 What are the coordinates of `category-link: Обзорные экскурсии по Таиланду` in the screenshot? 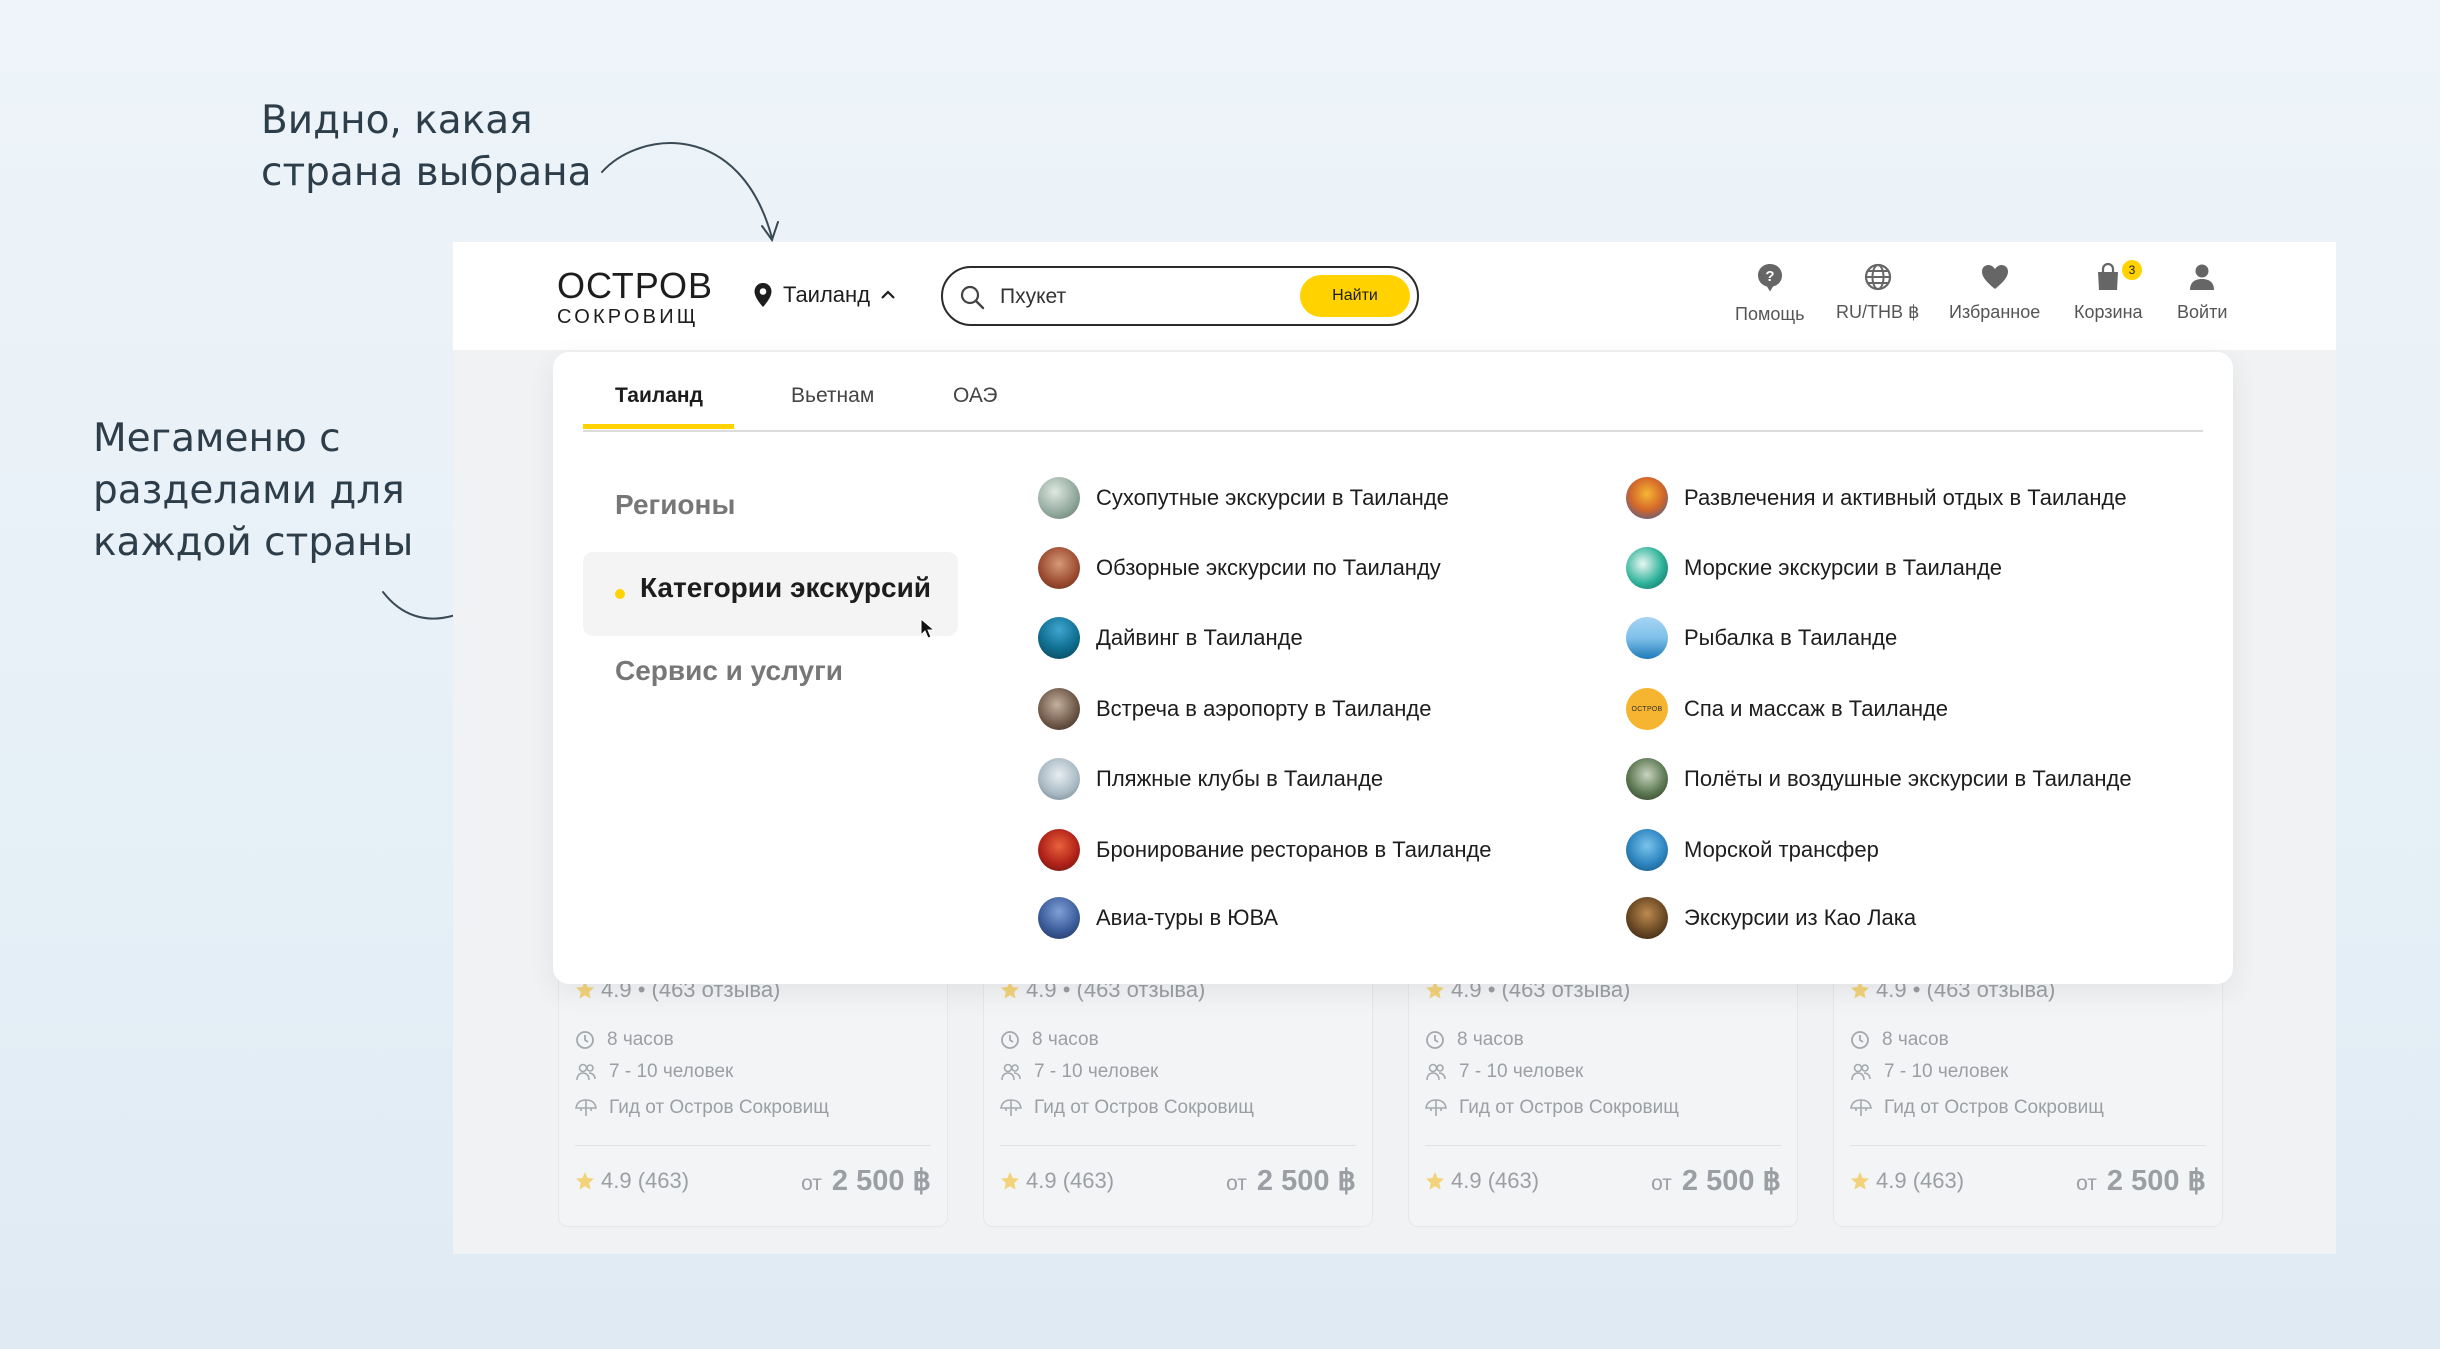 It's located at (1239, 568).